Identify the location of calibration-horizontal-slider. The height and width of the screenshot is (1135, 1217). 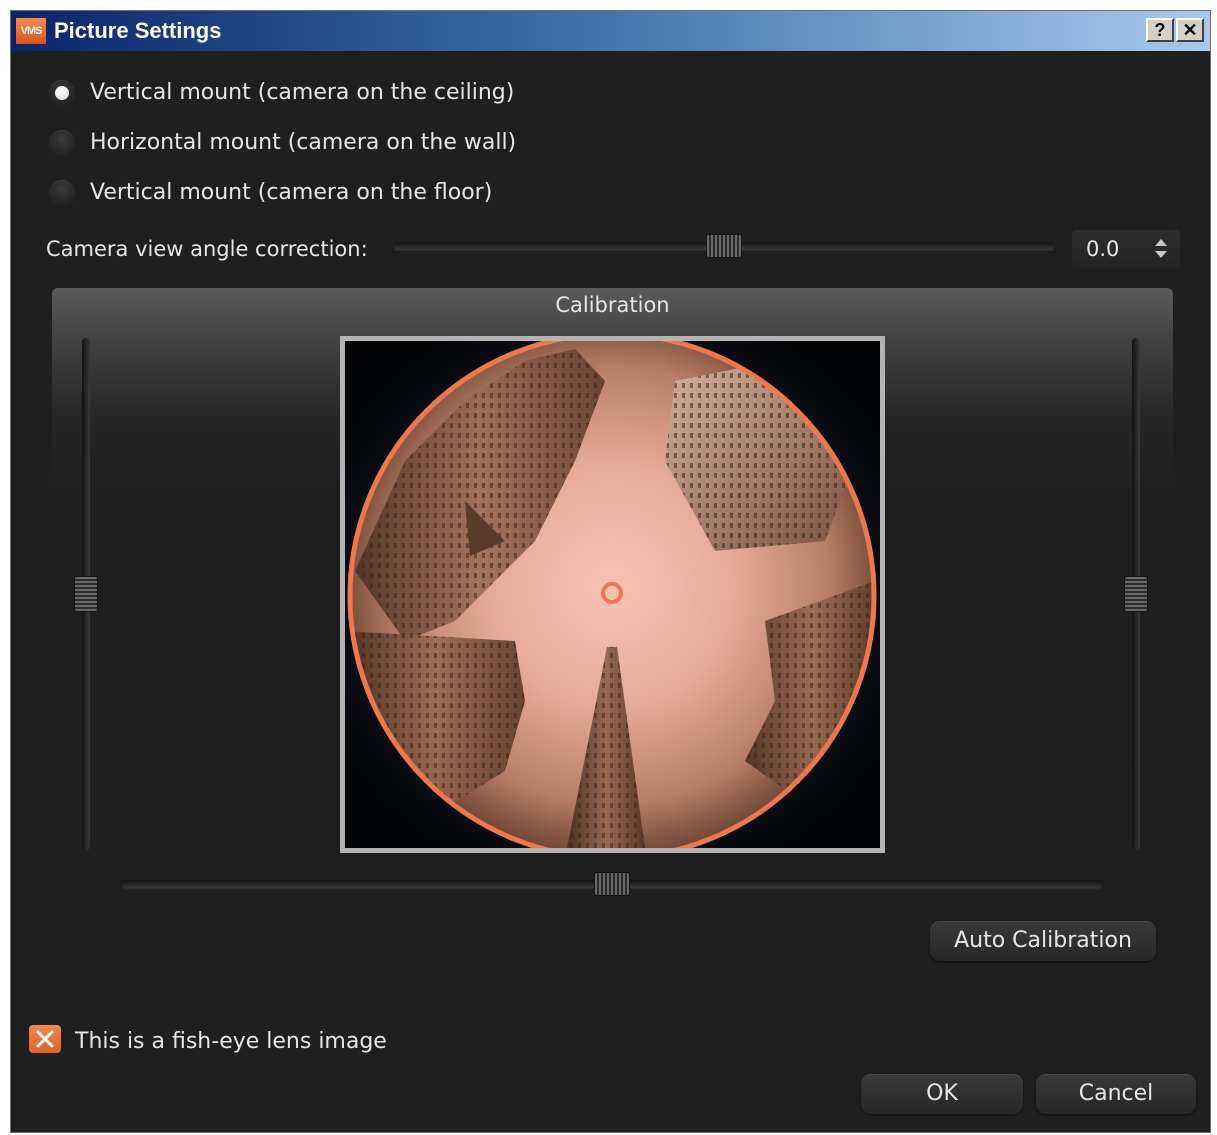
(612, 884).